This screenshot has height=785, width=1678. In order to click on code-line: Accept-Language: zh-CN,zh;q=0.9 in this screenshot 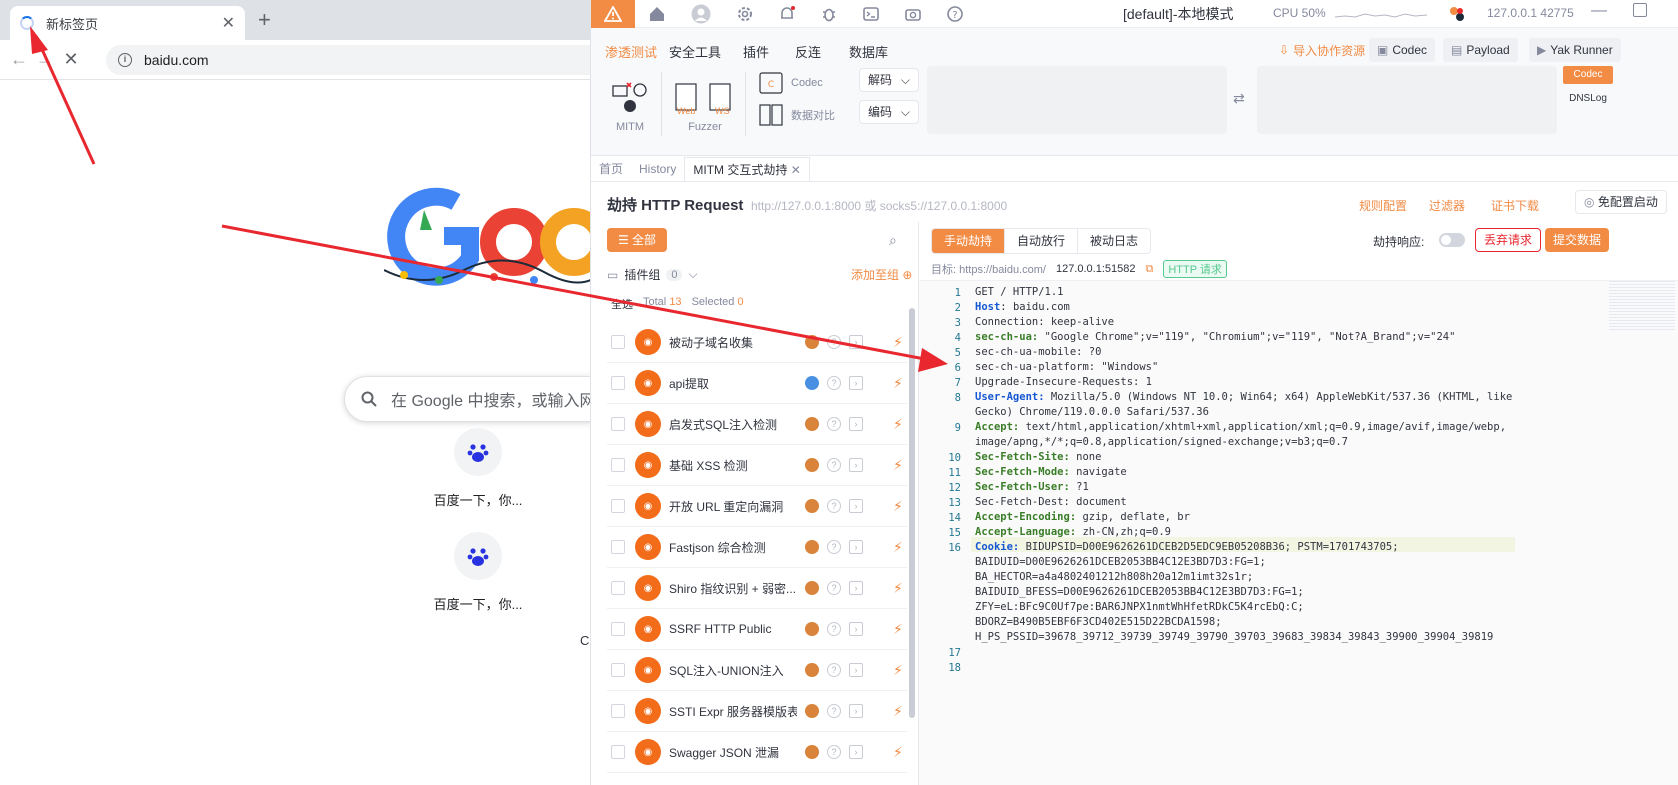, I will do `click(1073, 532)`.